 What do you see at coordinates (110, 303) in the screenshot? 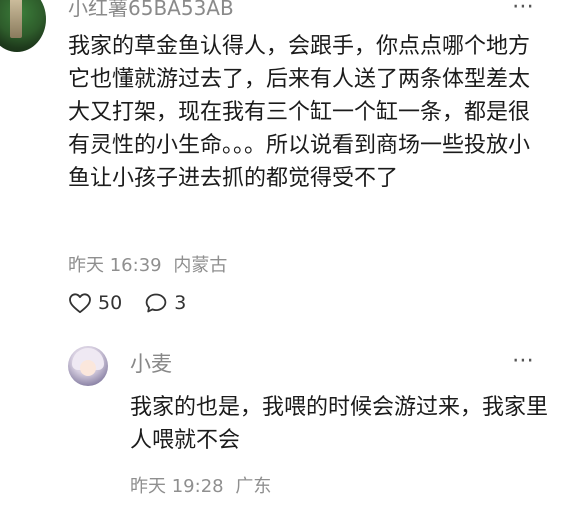
I see `like-count: 50` at bounding box center [110, 303].